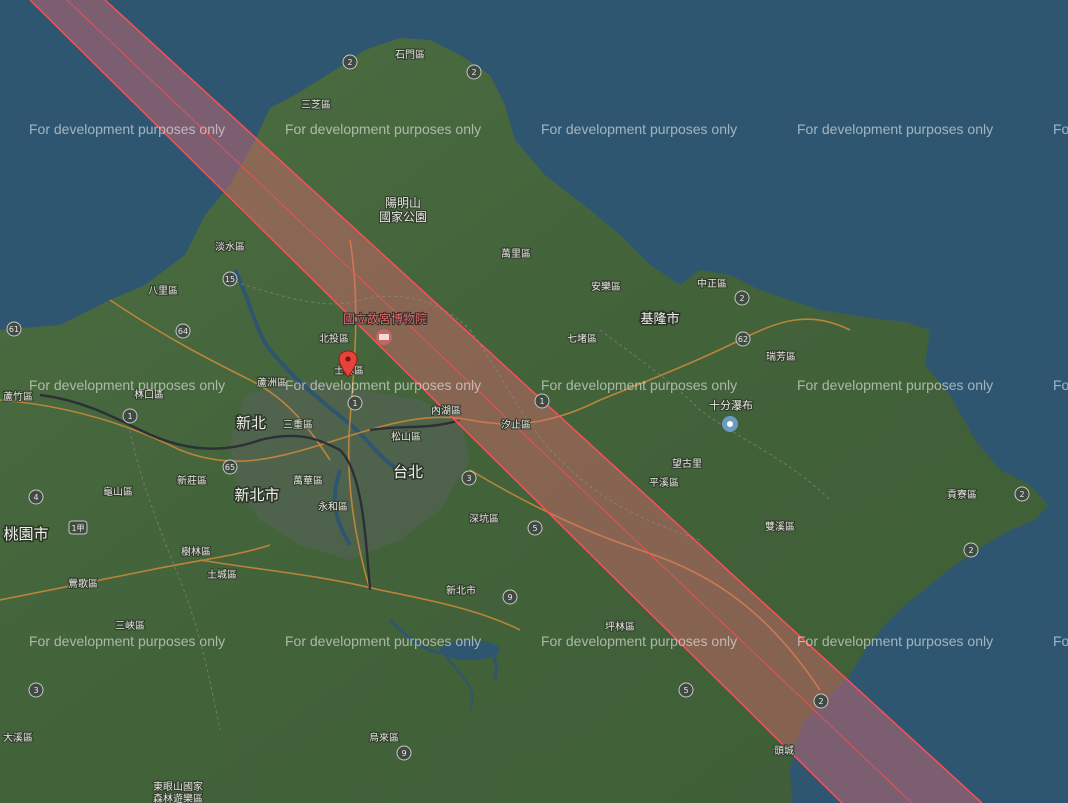 The width and height of the screenshot is (1068, 803). I want to click on label-anle: 安樂區, so click(606, 286).